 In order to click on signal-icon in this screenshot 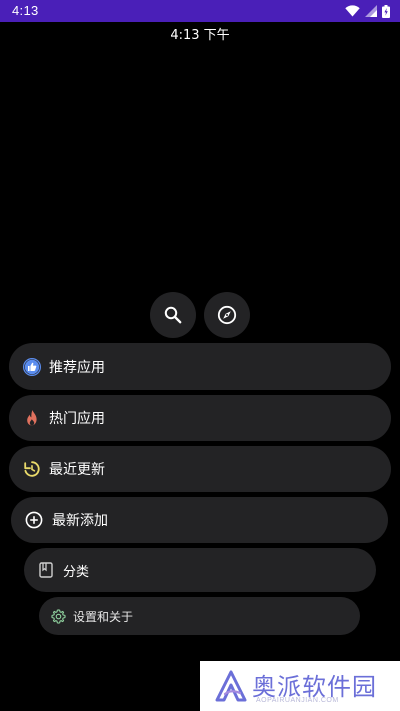, I will do `click(371, 11)`.